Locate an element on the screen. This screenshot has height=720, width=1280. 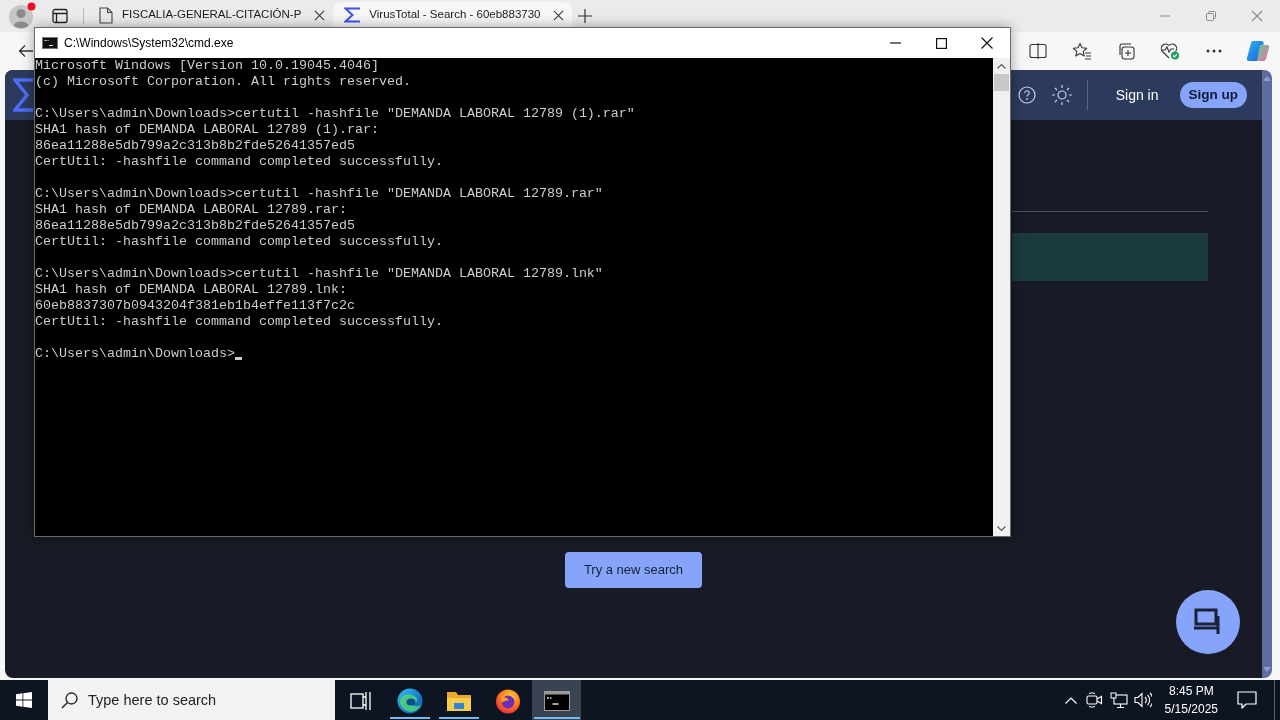
volume-icon is located at coordinates (1142, 700).